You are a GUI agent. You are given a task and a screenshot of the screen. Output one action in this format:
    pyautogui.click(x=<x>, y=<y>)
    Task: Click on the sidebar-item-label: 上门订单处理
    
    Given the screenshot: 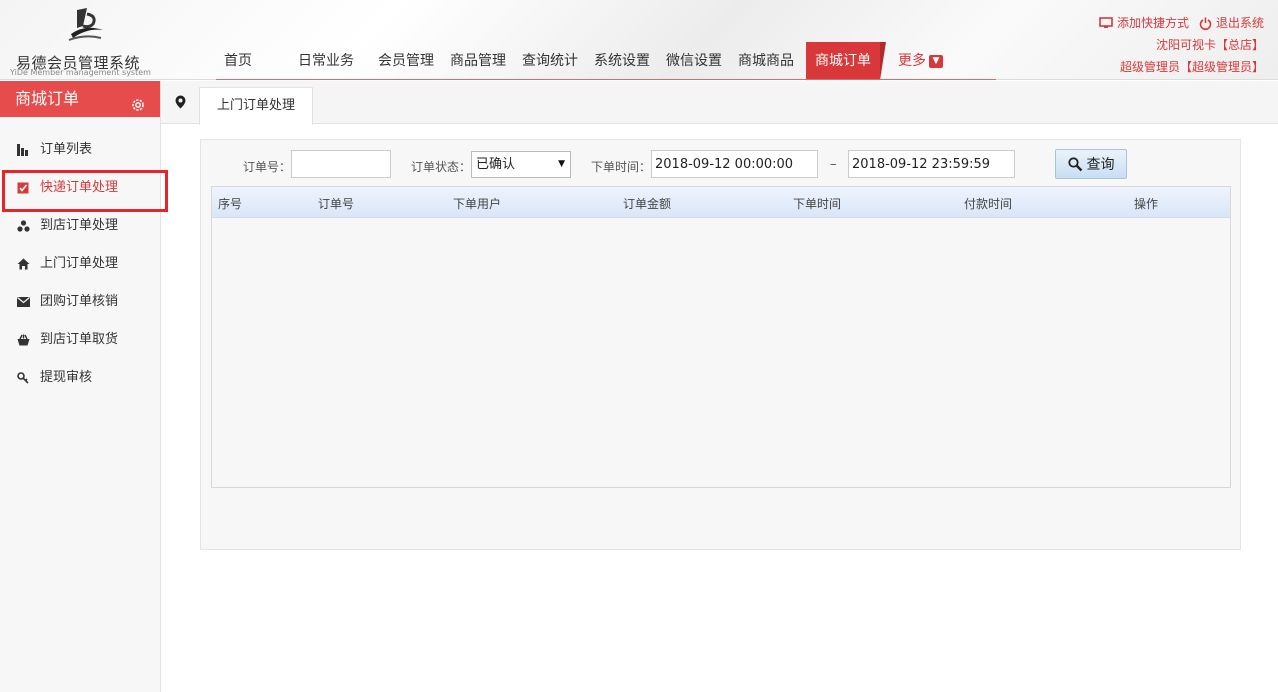 What is the action you would take?
    pyautogui.click(x=79, y=263)
    